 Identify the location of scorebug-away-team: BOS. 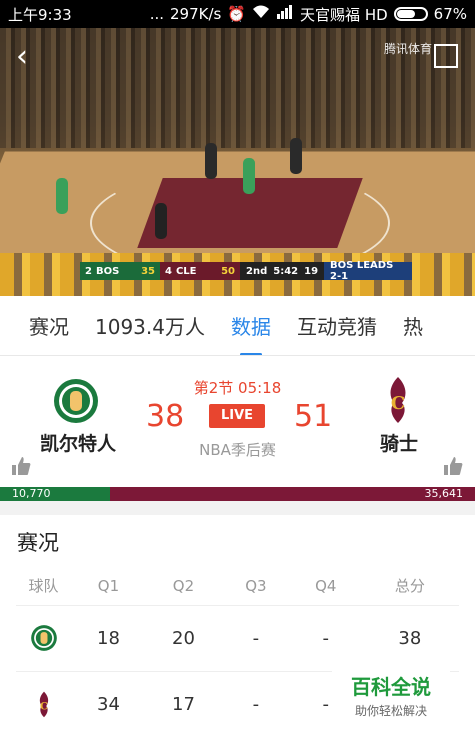
(107, 271).